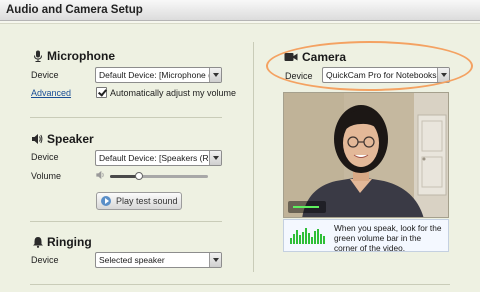 This screenshot has height=292, width=480. What do you see at coordinates (38, 242) in the screenshot?
I see `bell-icon` at bounding box center [38, 242].